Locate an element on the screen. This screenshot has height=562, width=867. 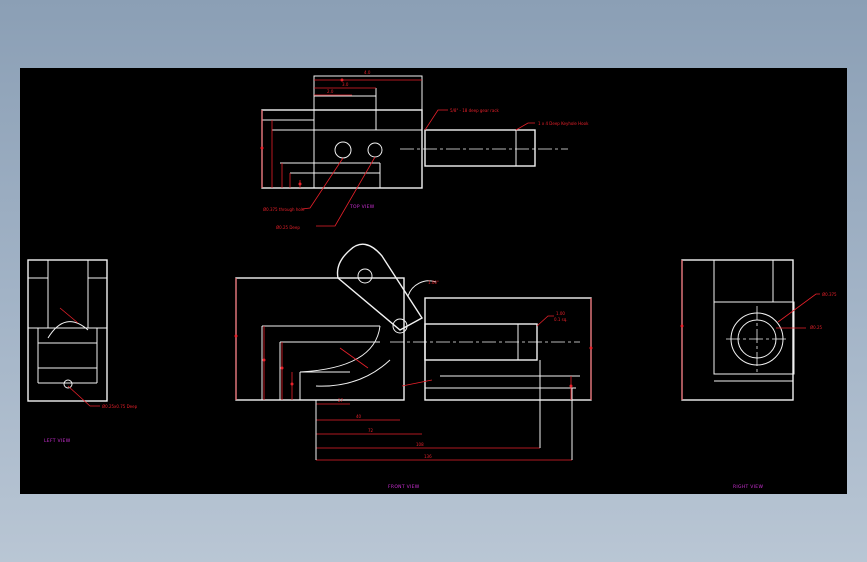
right-view-label: RIGHT VIEW is located at coordinates (748, 487).